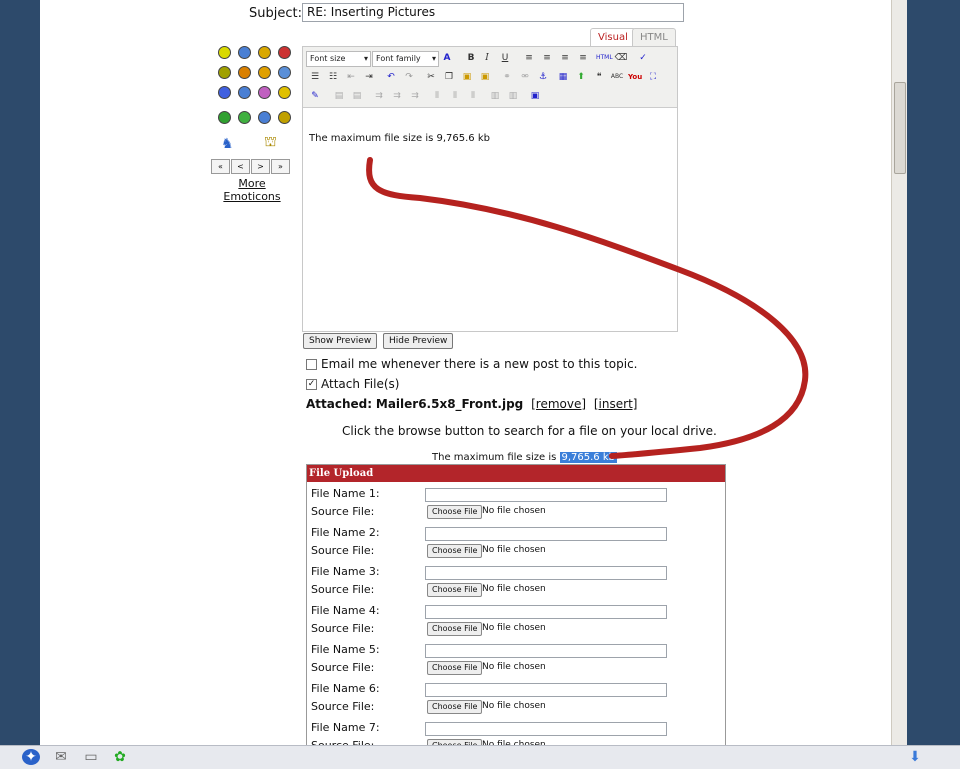 This screenshot has width=960, height=769. I want to click on unlink-icon: ⚮, so click(525, 77).